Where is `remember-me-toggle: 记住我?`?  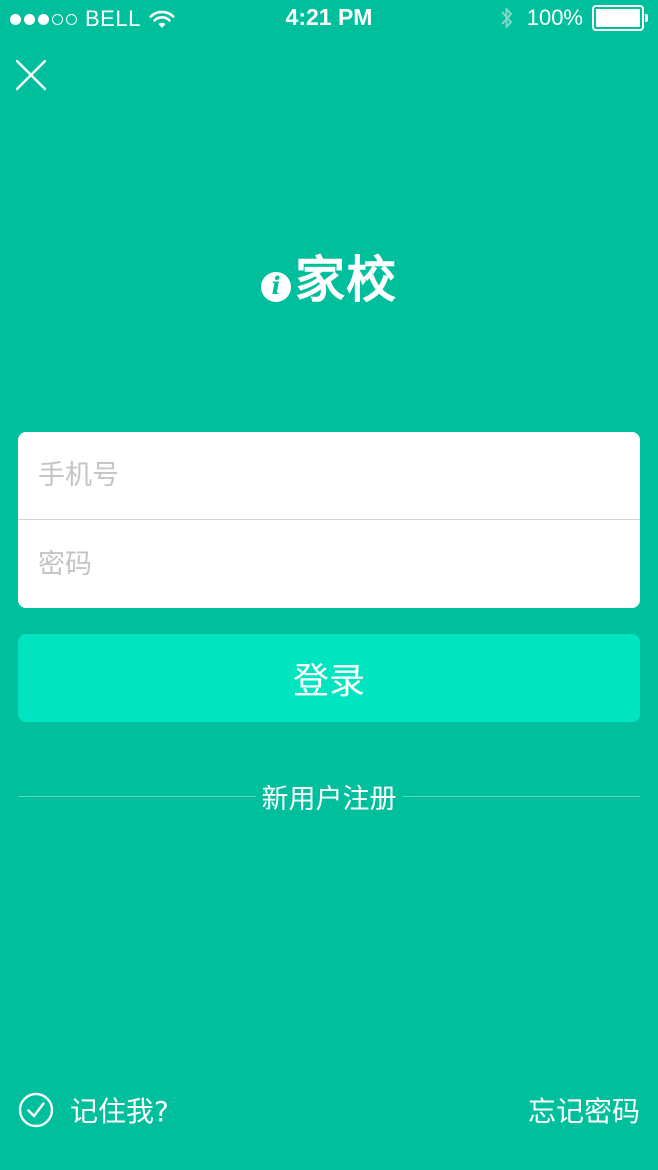
remember-me-toggle: 记住我? is located at coordinates (93, 1110).